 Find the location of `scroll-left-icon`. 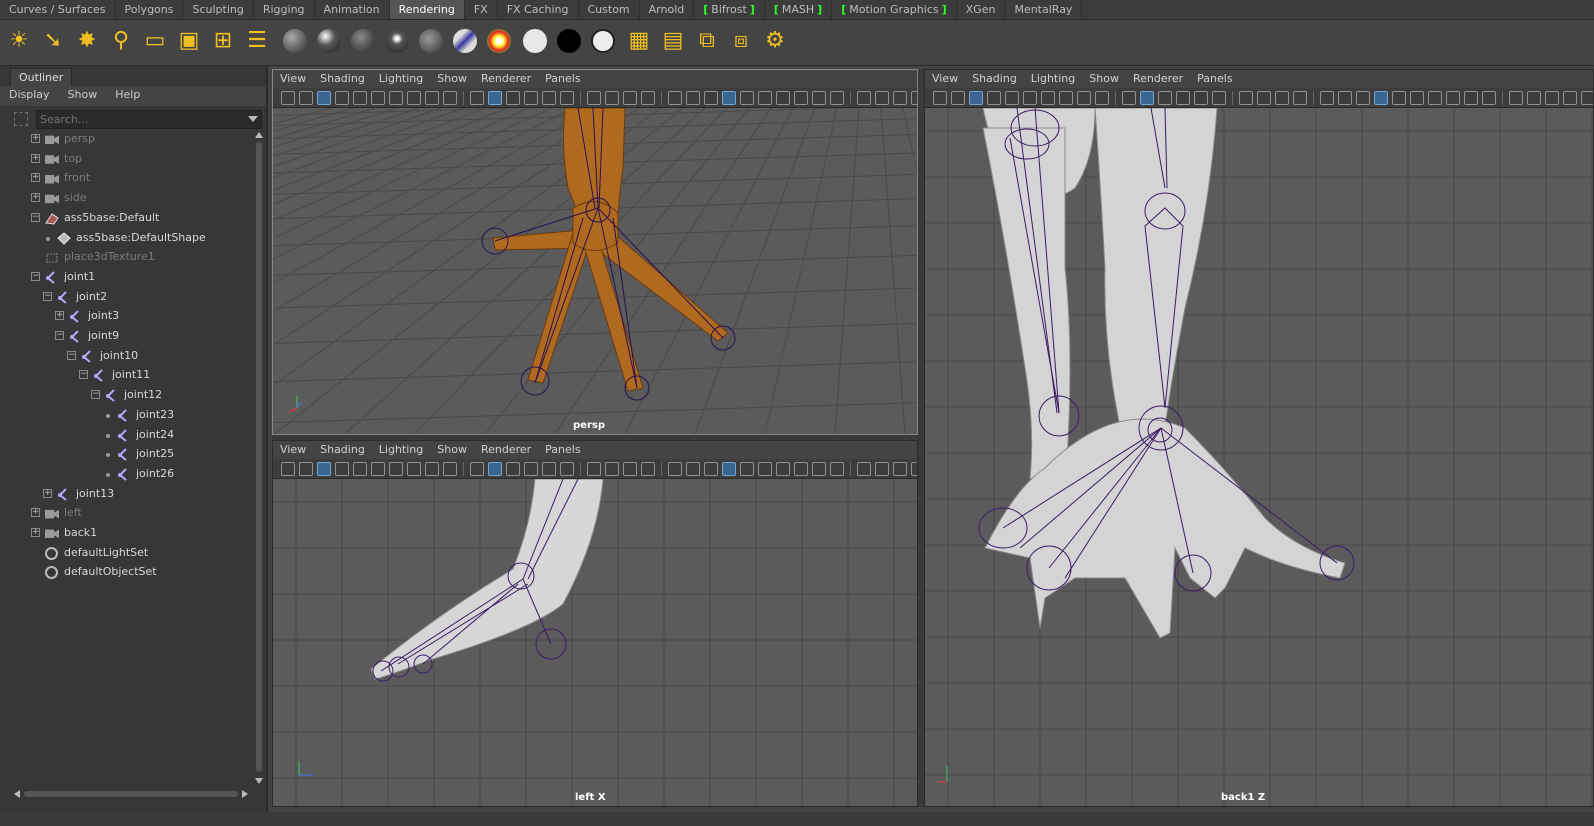

scroll-left-icon is located at coordinates (17, 794).